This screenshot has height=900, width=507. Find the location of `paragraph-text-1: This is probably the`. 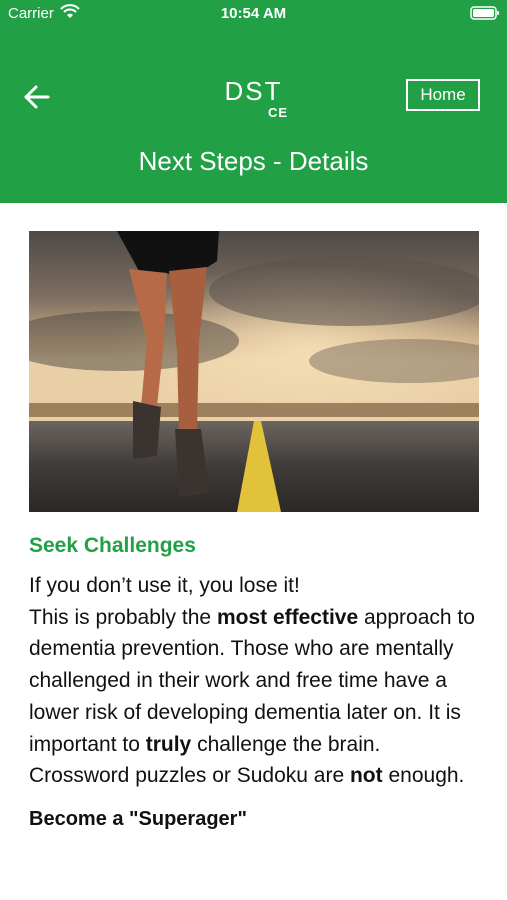

paragraph-text-1: This is probably the is located at coordinates (123, 617).